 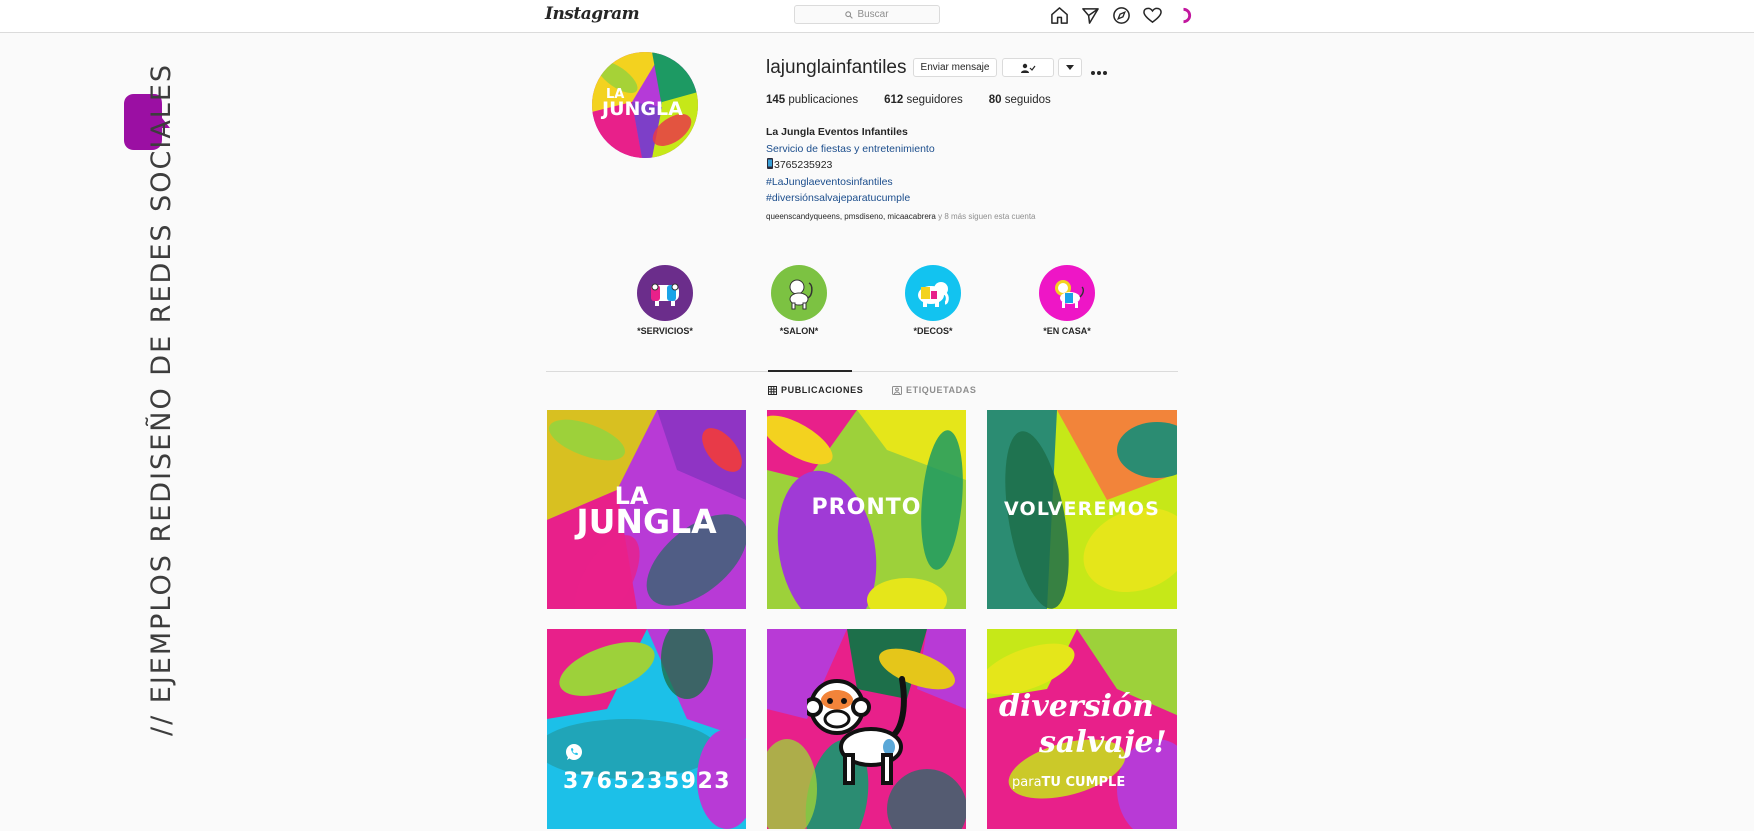 What do you see at coordinates (862, 371) in the screenshot?
I see `tabs-divider` at bounding box center [862, 371].